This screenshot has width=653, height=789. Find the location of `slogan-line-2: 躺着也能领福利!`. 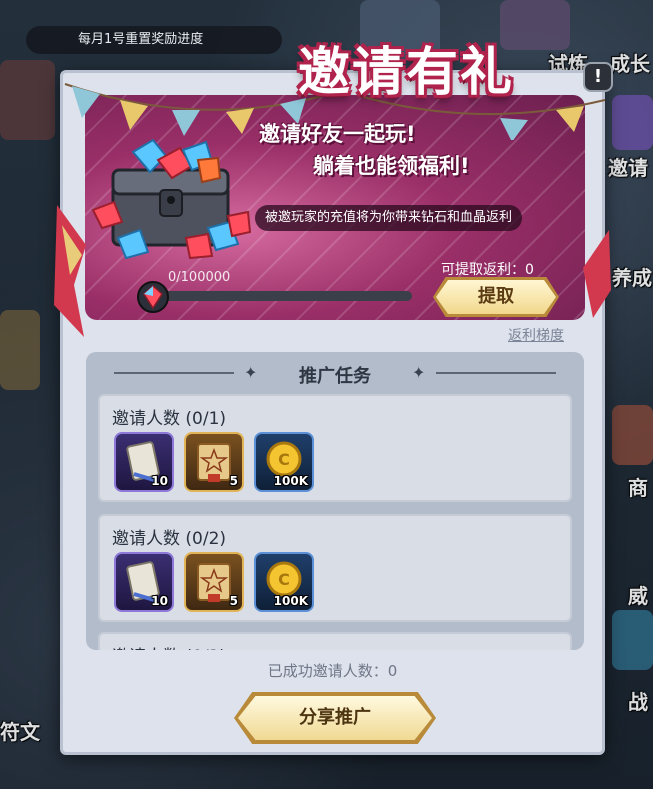

slogan-line-2: 躺着也能领福利! is located at coordinates (391, 166).